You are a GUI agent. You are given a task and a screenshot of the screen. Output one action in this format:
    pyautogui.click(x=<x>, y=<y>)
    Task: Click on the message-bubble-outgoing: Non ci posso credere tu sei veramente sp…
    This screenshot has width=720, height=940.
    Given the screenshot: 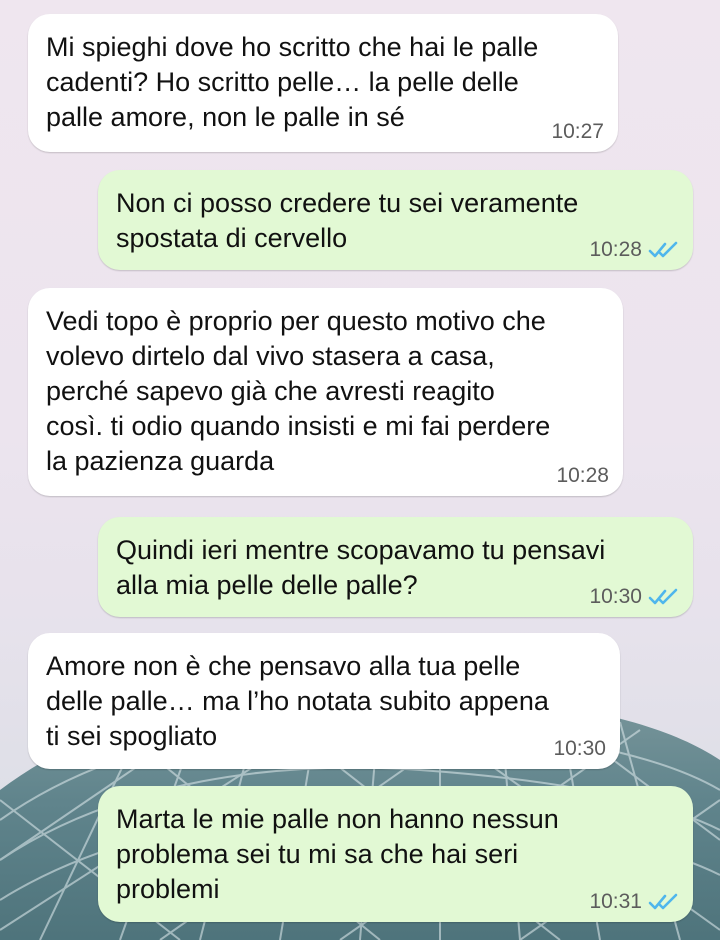 What is the action you would take?
    pyautogui.click(x=395, y=220)
    